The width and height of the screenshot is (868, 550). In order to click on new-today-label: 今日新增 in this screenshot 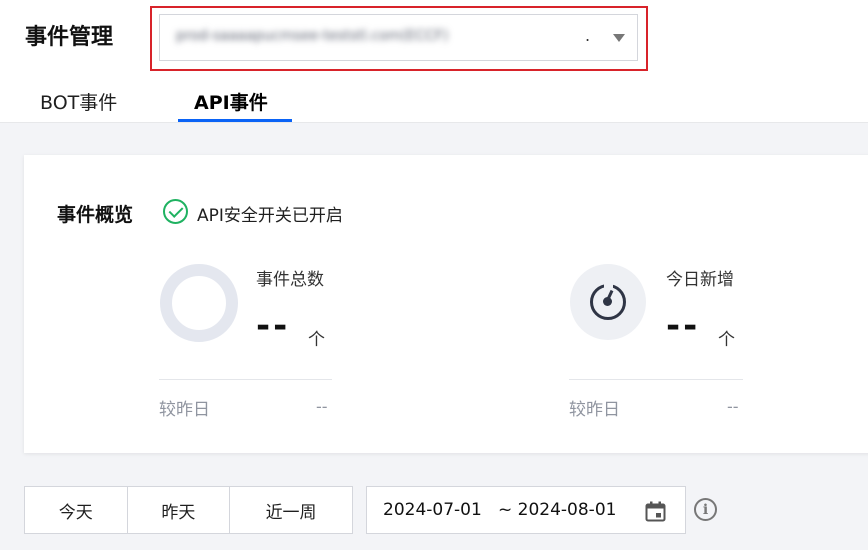, I will do `click(700, 280)`.